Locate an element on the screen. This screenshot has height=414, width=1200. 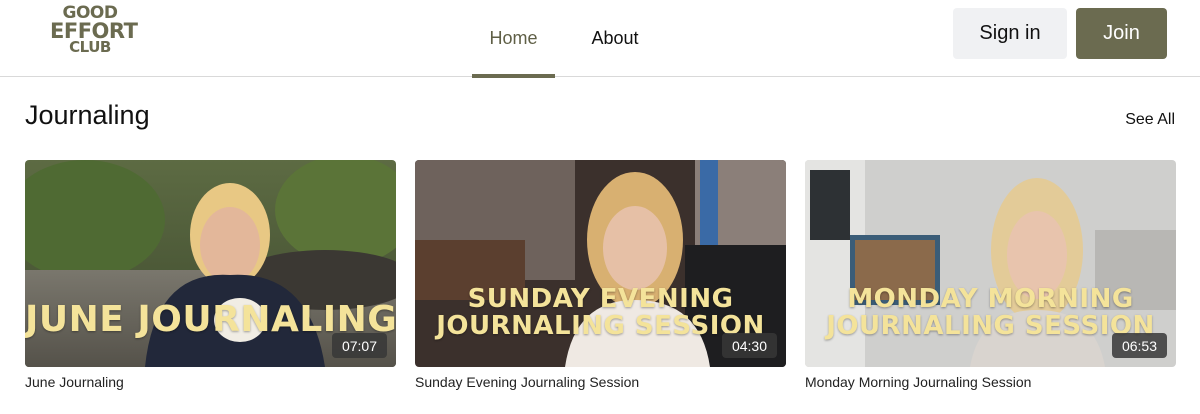
logo-line-3: CLUB is located at coordinates (90, 46).